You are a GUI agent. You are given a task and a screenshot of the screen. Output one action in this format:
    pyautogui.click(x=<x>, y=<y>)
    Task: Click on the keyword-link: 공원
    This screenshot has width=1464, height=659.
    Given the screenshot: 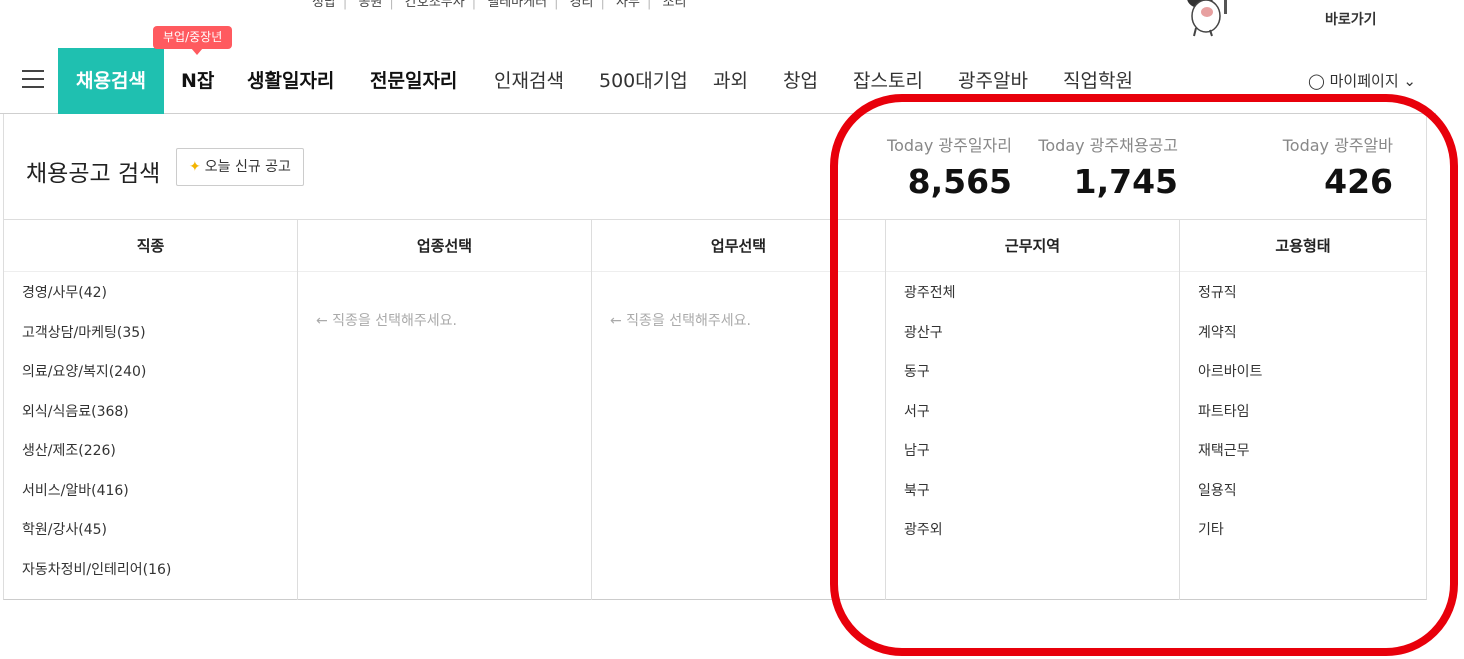 What is the action you would take?
    pyautogui.click(x=370, y=5)
    